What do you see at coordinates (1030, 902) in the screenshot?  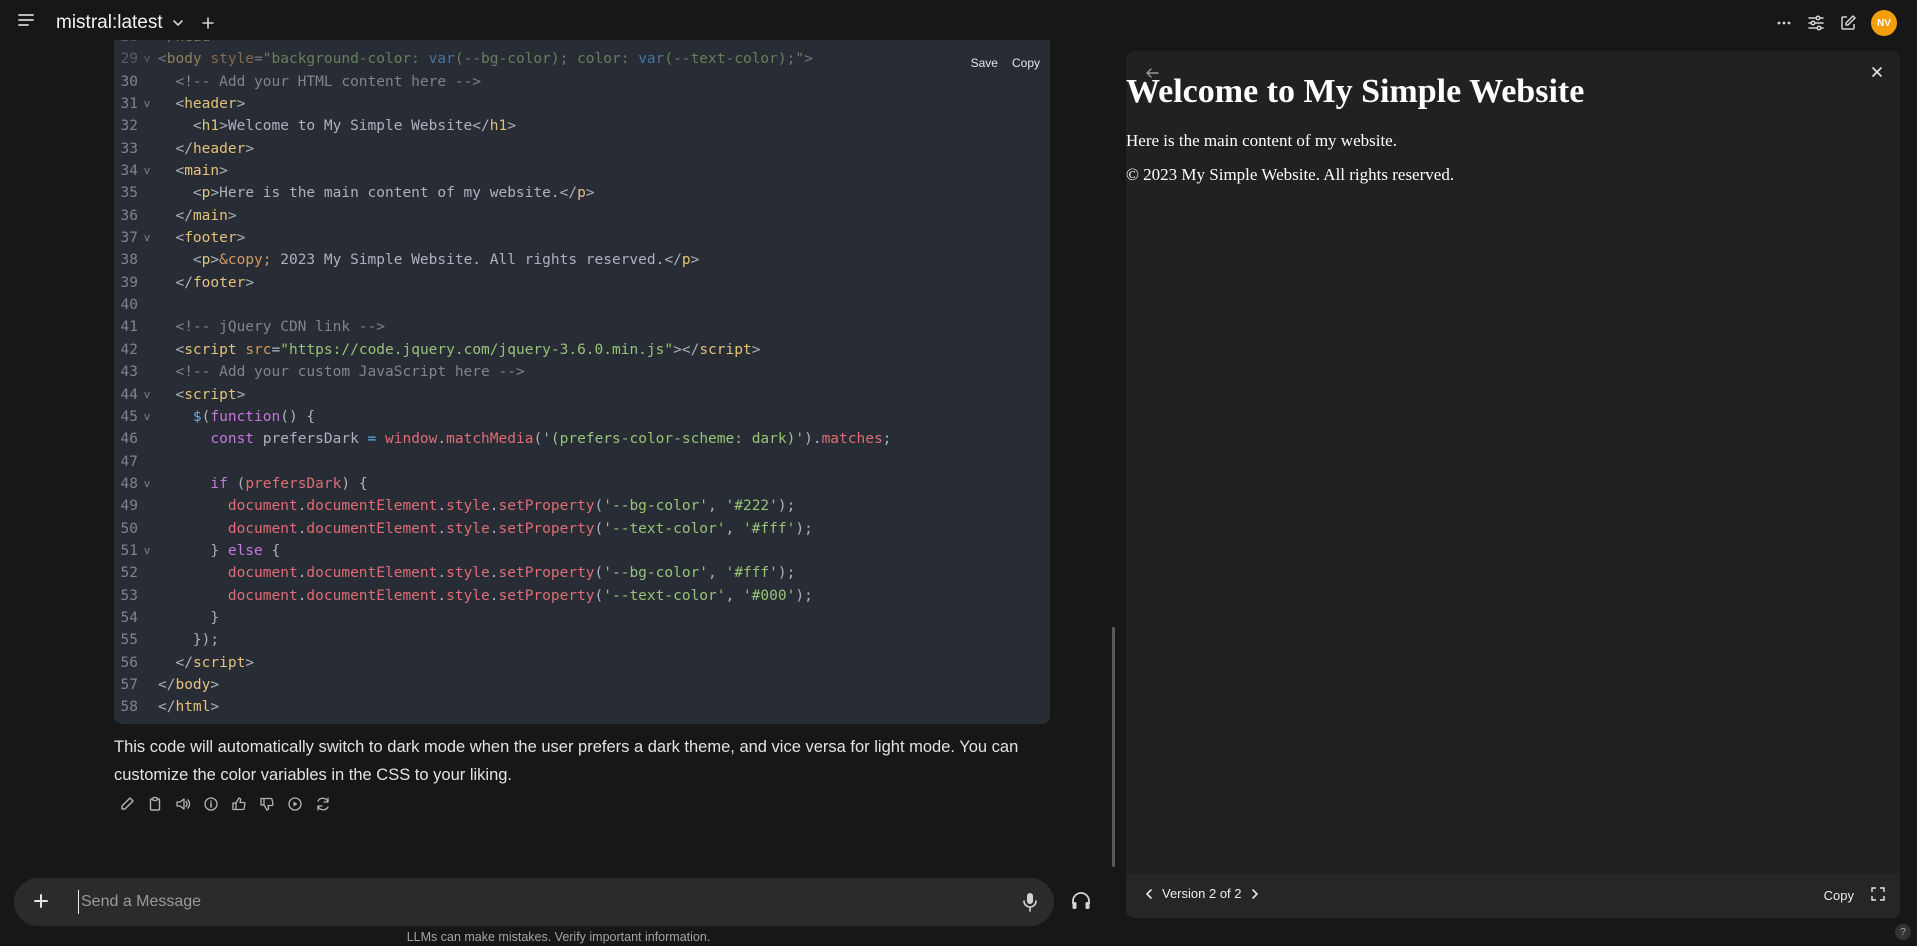 I see `microphone-icon` at bounding box center [1030, 902].